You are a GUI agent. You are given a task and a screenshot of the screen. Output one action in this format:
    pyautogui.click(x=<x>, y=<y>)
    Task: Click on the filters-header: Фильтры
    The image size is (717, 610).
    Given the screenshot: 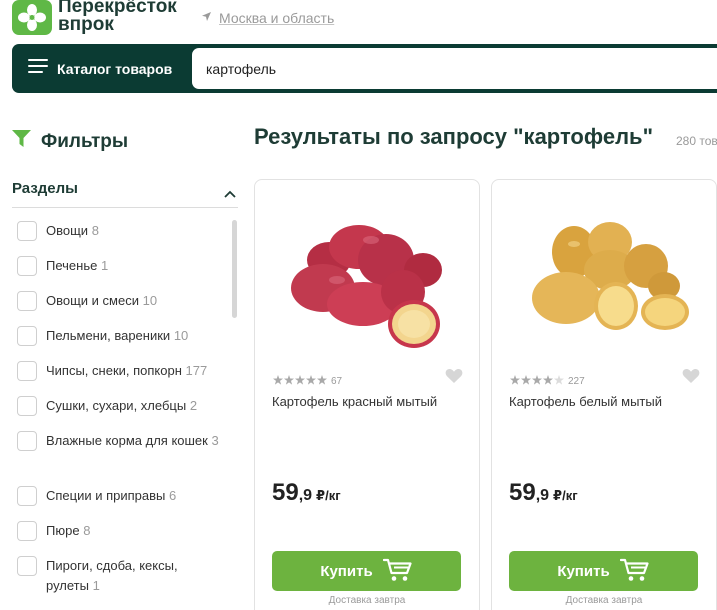 What is the action you would take?
    pyautogui.click(x=70, y=141)
    